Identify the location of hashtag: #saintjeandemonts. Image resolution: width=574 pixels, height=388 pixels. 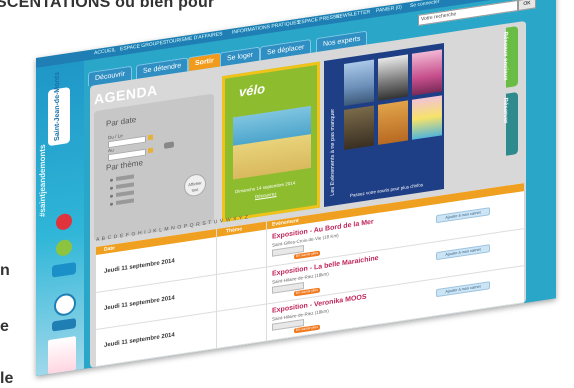
(42, 180).